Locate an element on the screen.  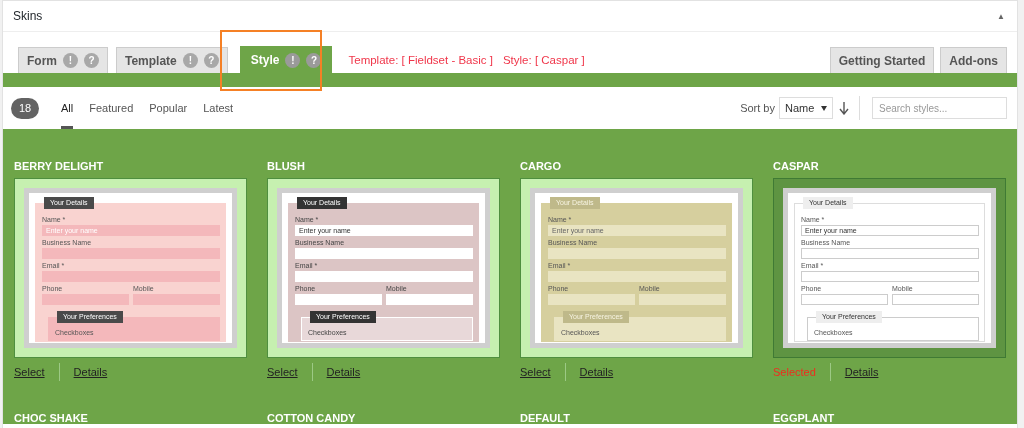
skin-name: CHOC SHAKE is located at coordinates (51, 418).